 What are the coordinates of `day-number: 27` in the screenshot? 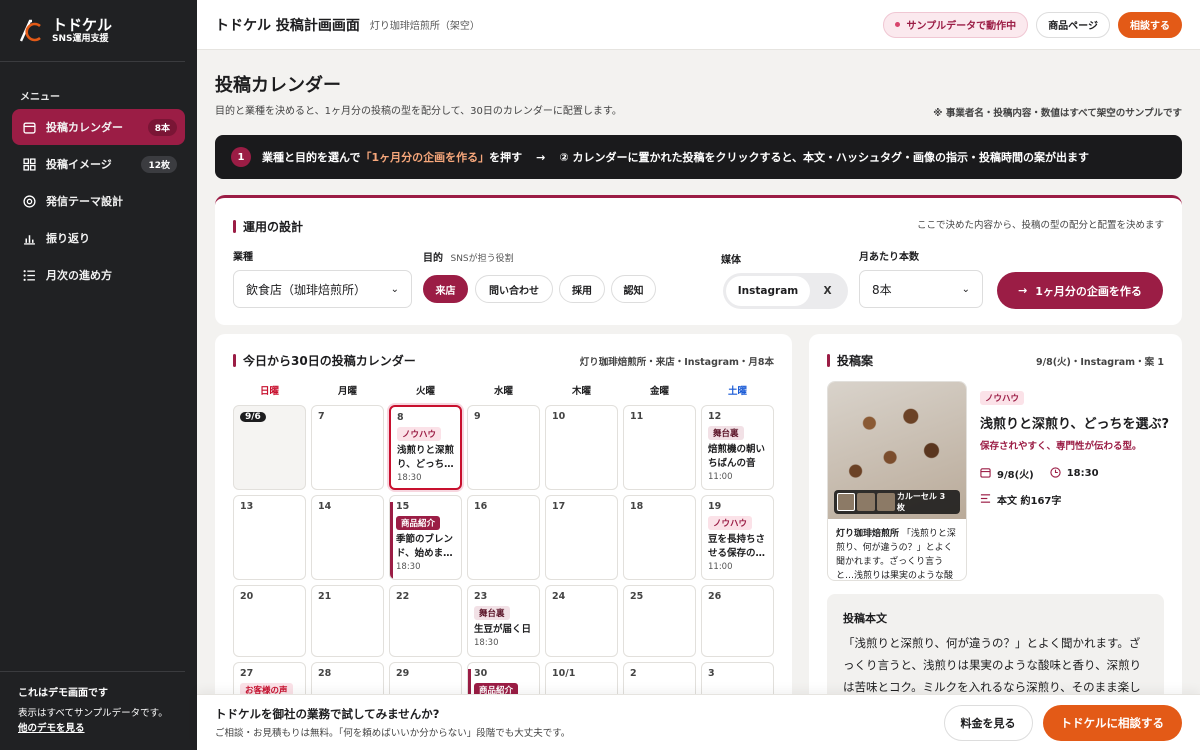 It's located at (247, 673).